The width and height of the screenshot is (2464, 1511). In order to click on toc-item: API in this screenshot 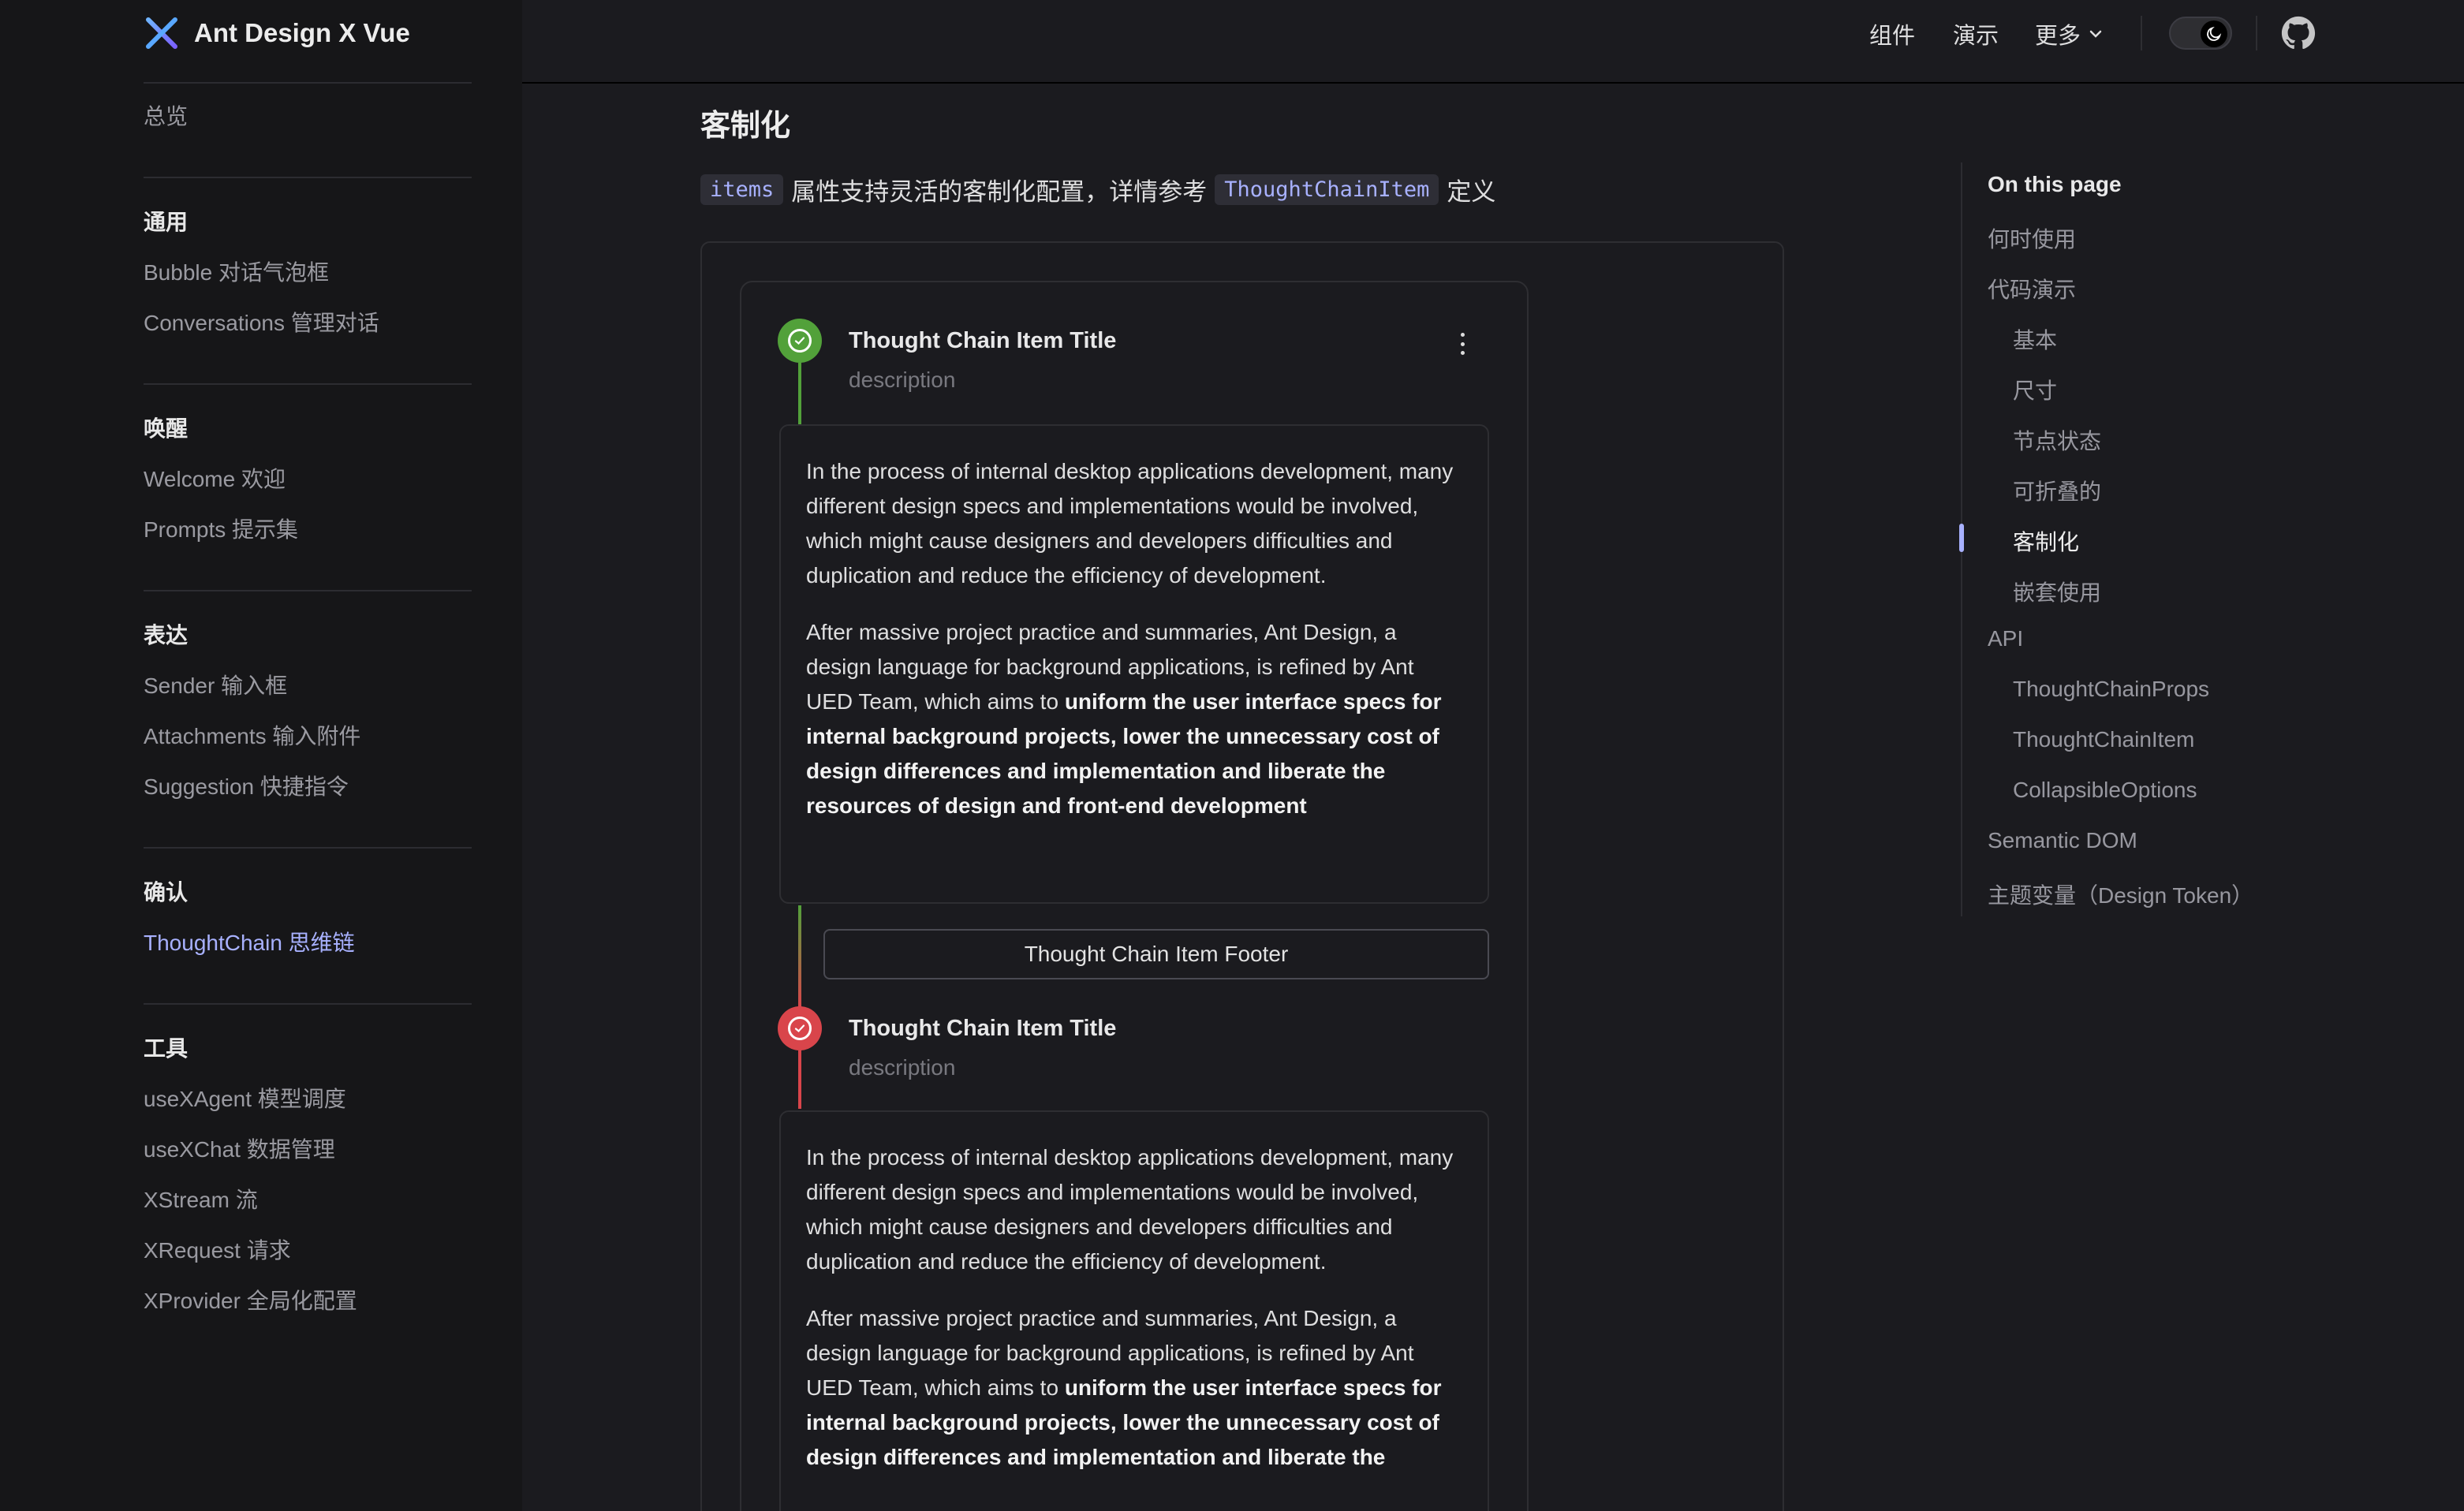, I will do `click(2005, 638)`.